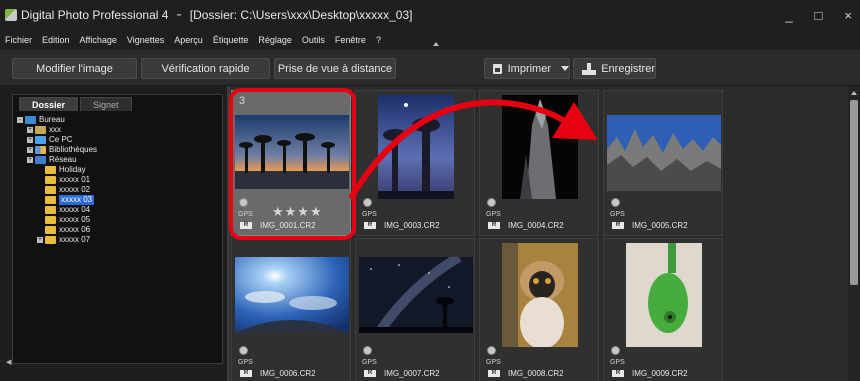 The height and width of the screenshot is (381, 860). I want to click on thumbnail-caption: R IMG_0005.CR2, so click(650, 225).